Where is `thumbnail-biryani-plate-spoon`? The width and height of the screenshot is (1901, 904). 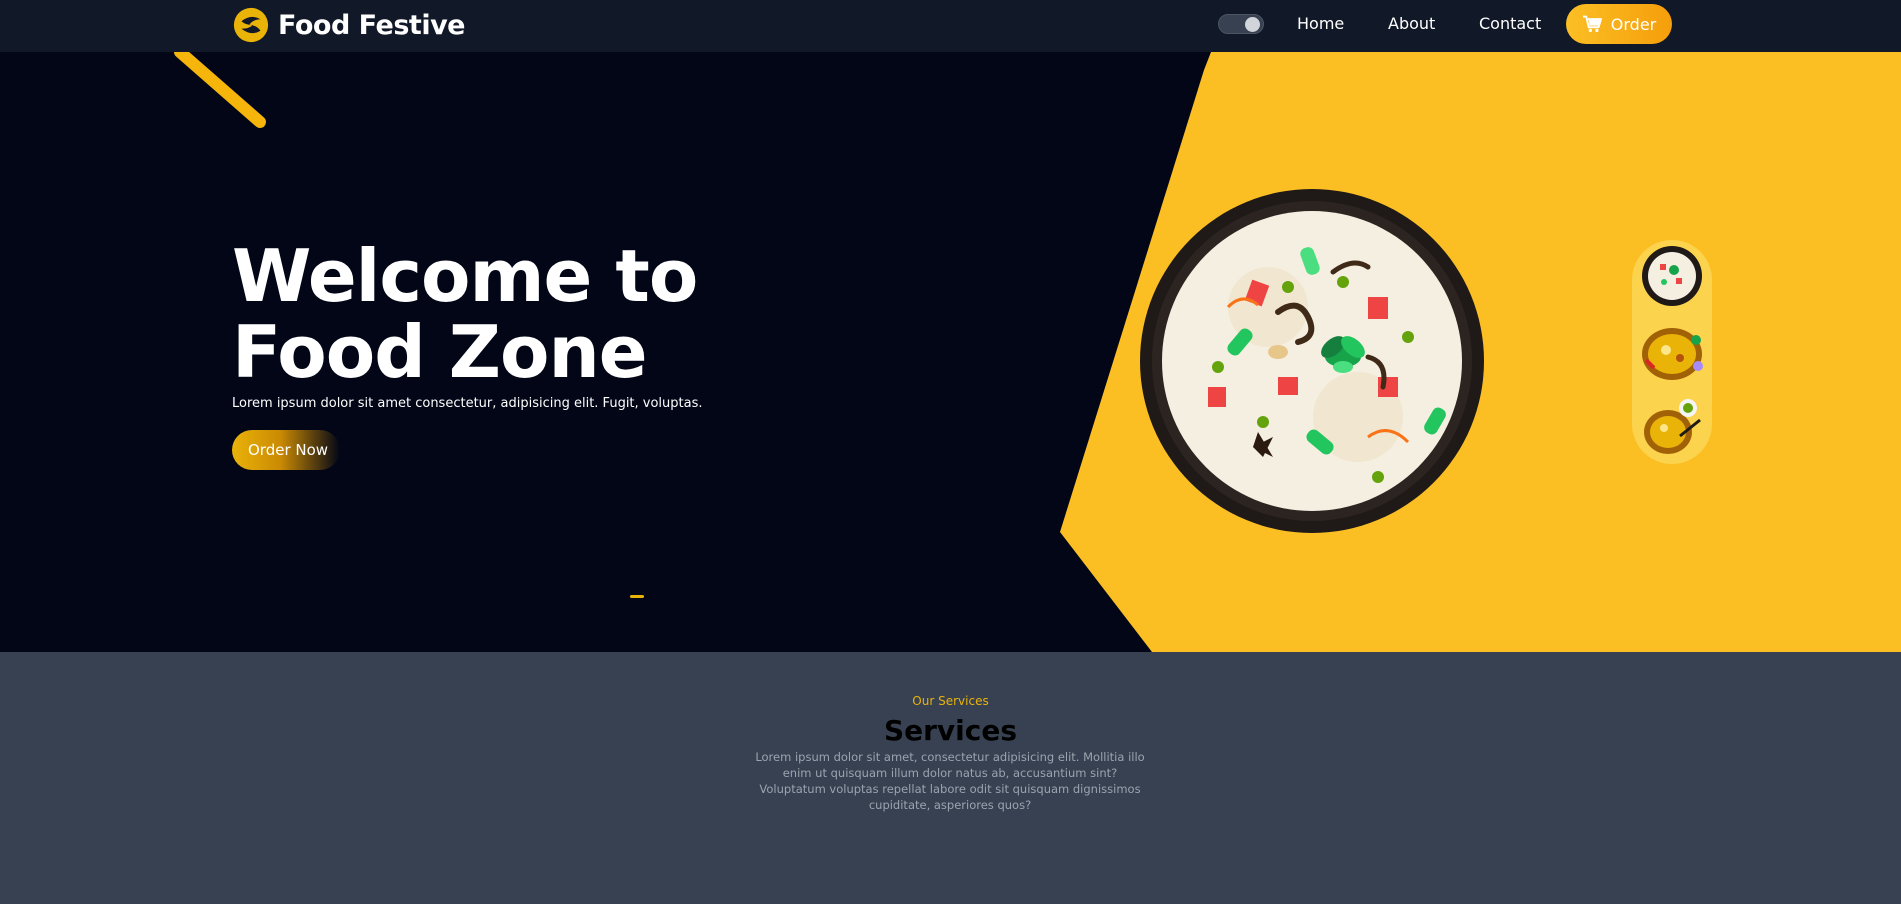
thumbnail-biryani-plate-spoon is located at coordinates (1672, 428).